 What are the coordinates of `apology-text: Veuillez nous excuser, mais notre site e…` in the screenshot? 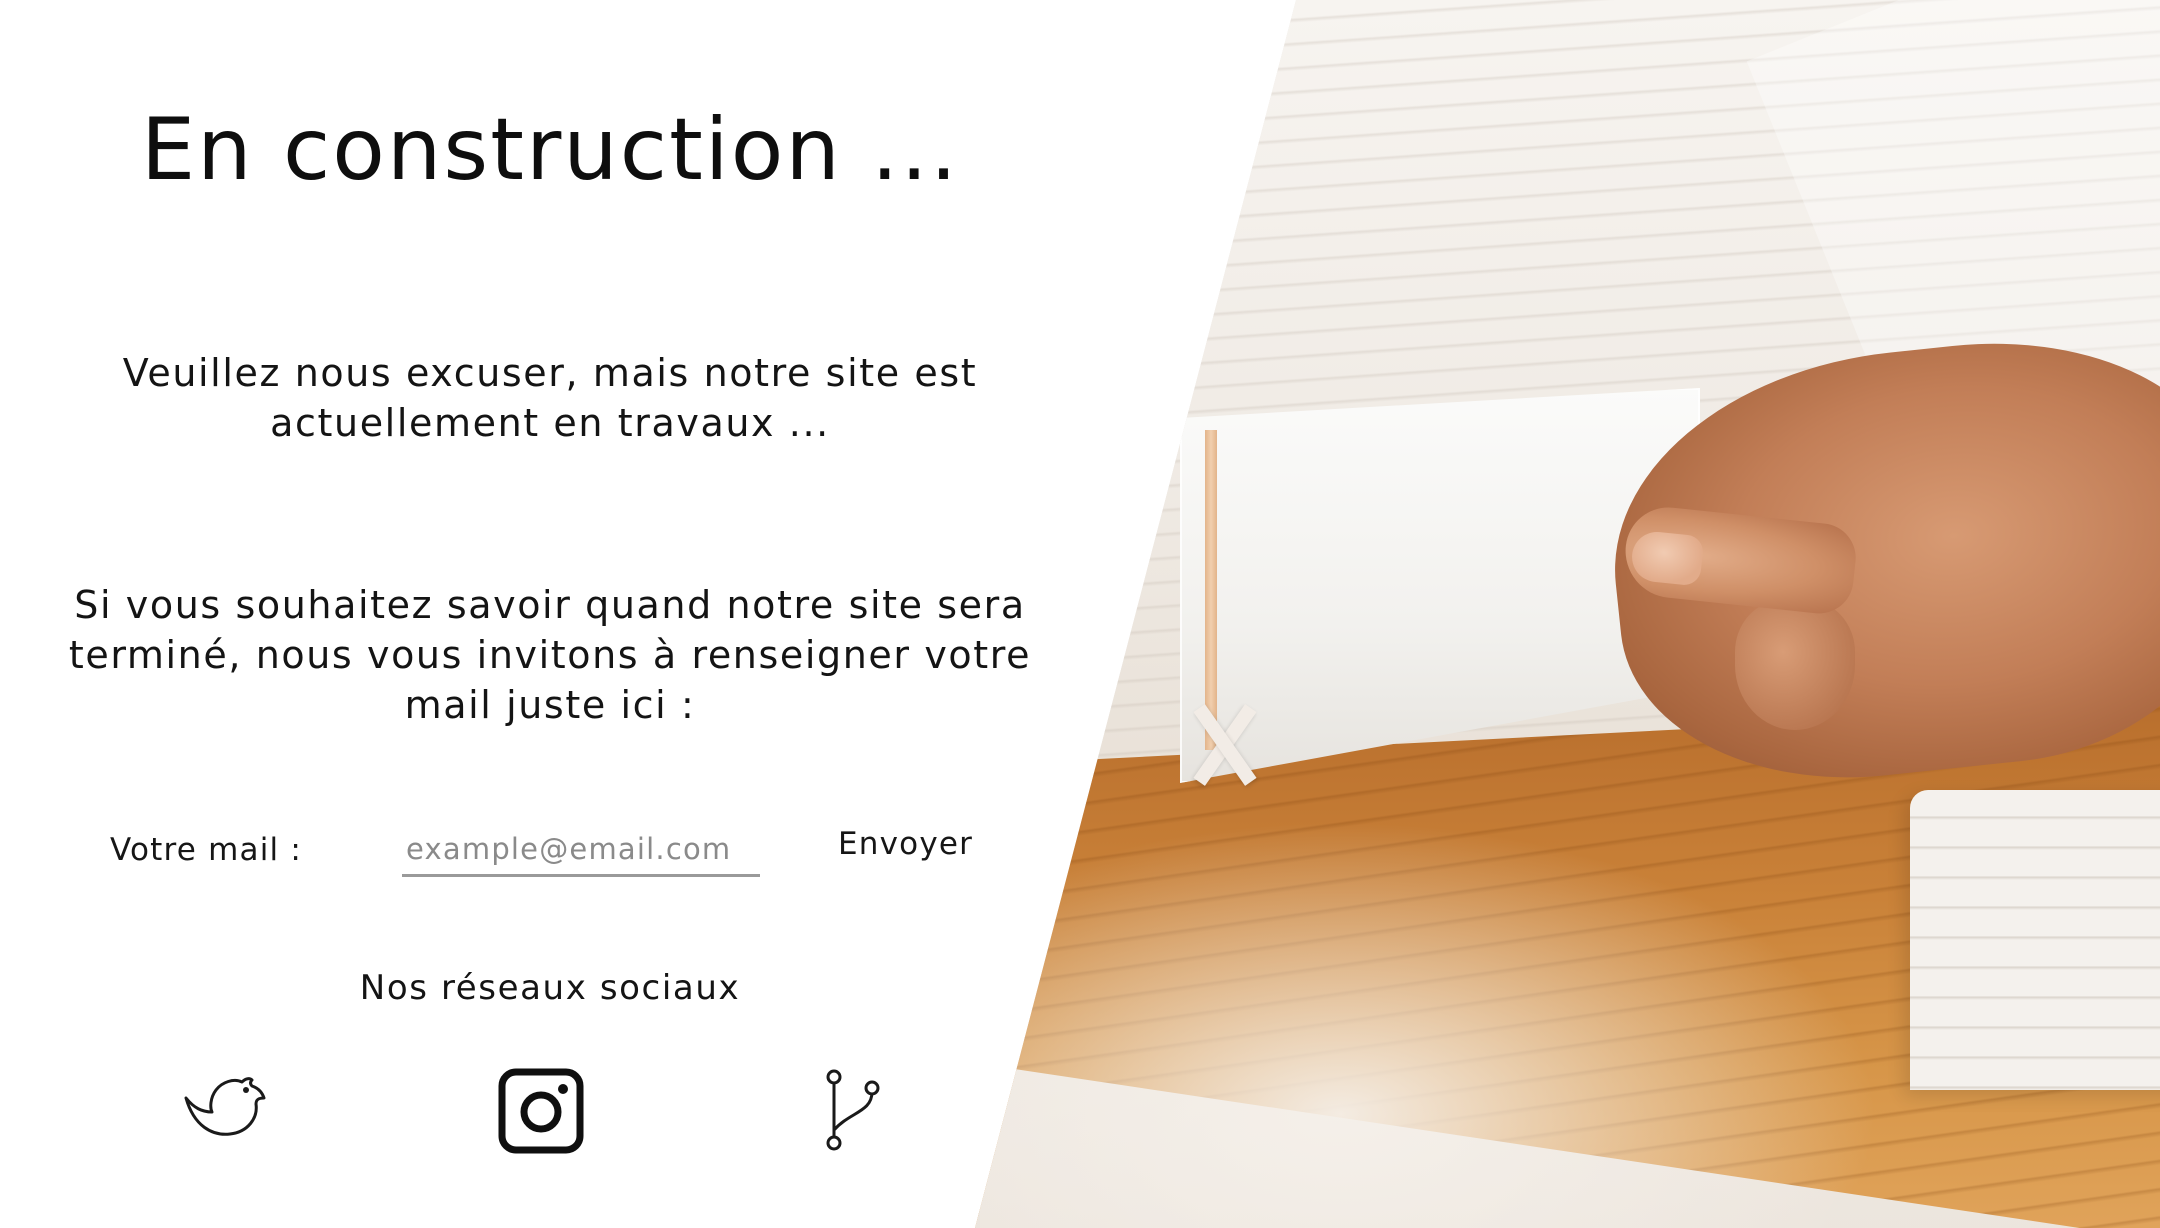 It's located at (550, 398).